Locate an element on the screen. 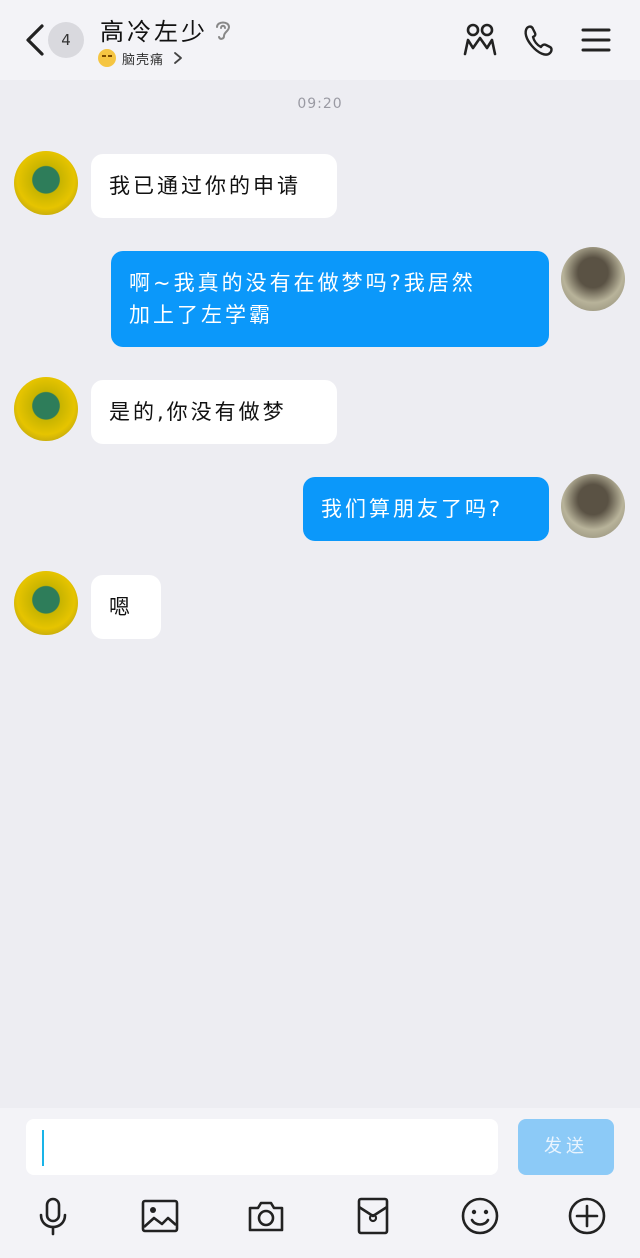 The height and width of the screenshot is (1258, 640). menu-icon is located at coordinates (596, 40).